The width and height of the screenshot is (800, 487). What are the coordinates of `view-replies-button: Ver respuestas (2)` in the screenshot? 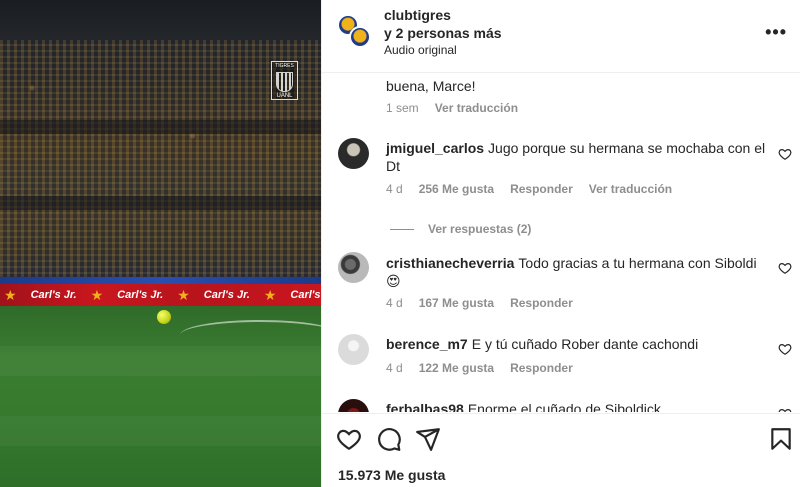 It's located at (460, 229).